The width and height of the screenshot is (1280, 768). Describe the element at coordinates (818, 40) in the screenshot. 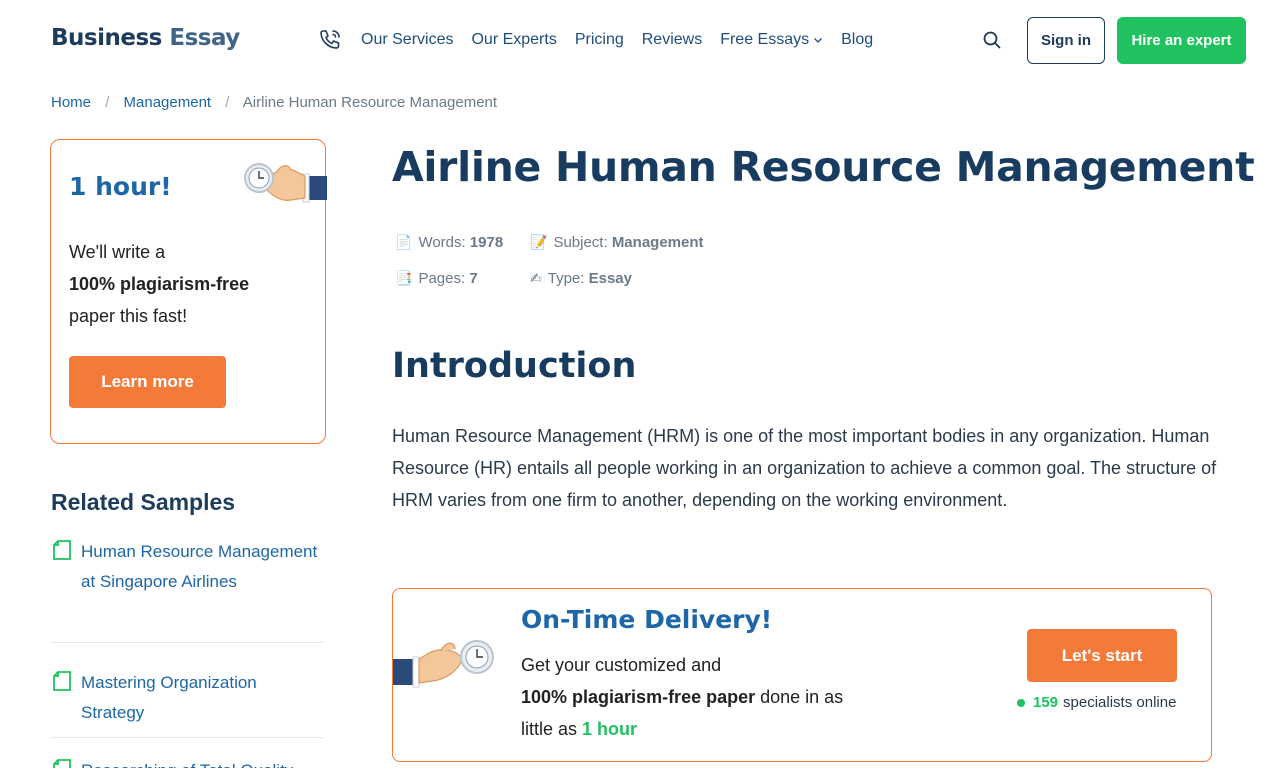

I see `chevron-down-icon` at that location.